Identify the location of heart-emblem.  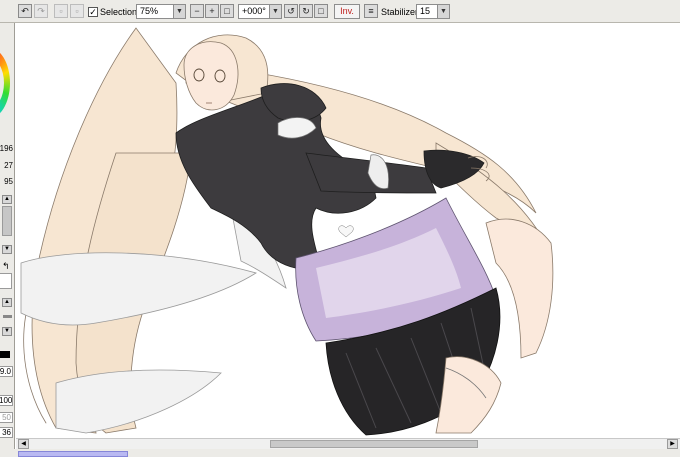
(346, 231).